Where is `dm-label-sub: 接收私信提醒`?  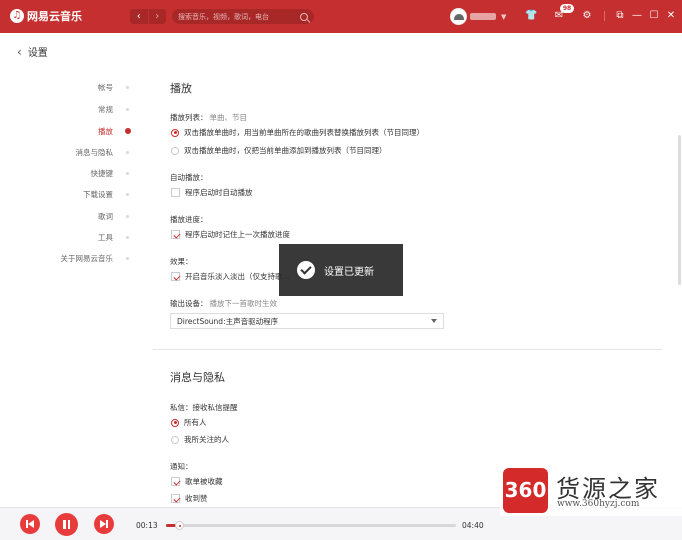
dm-label-sub: 接收私信提醒 is located at coordinates (215, 407).